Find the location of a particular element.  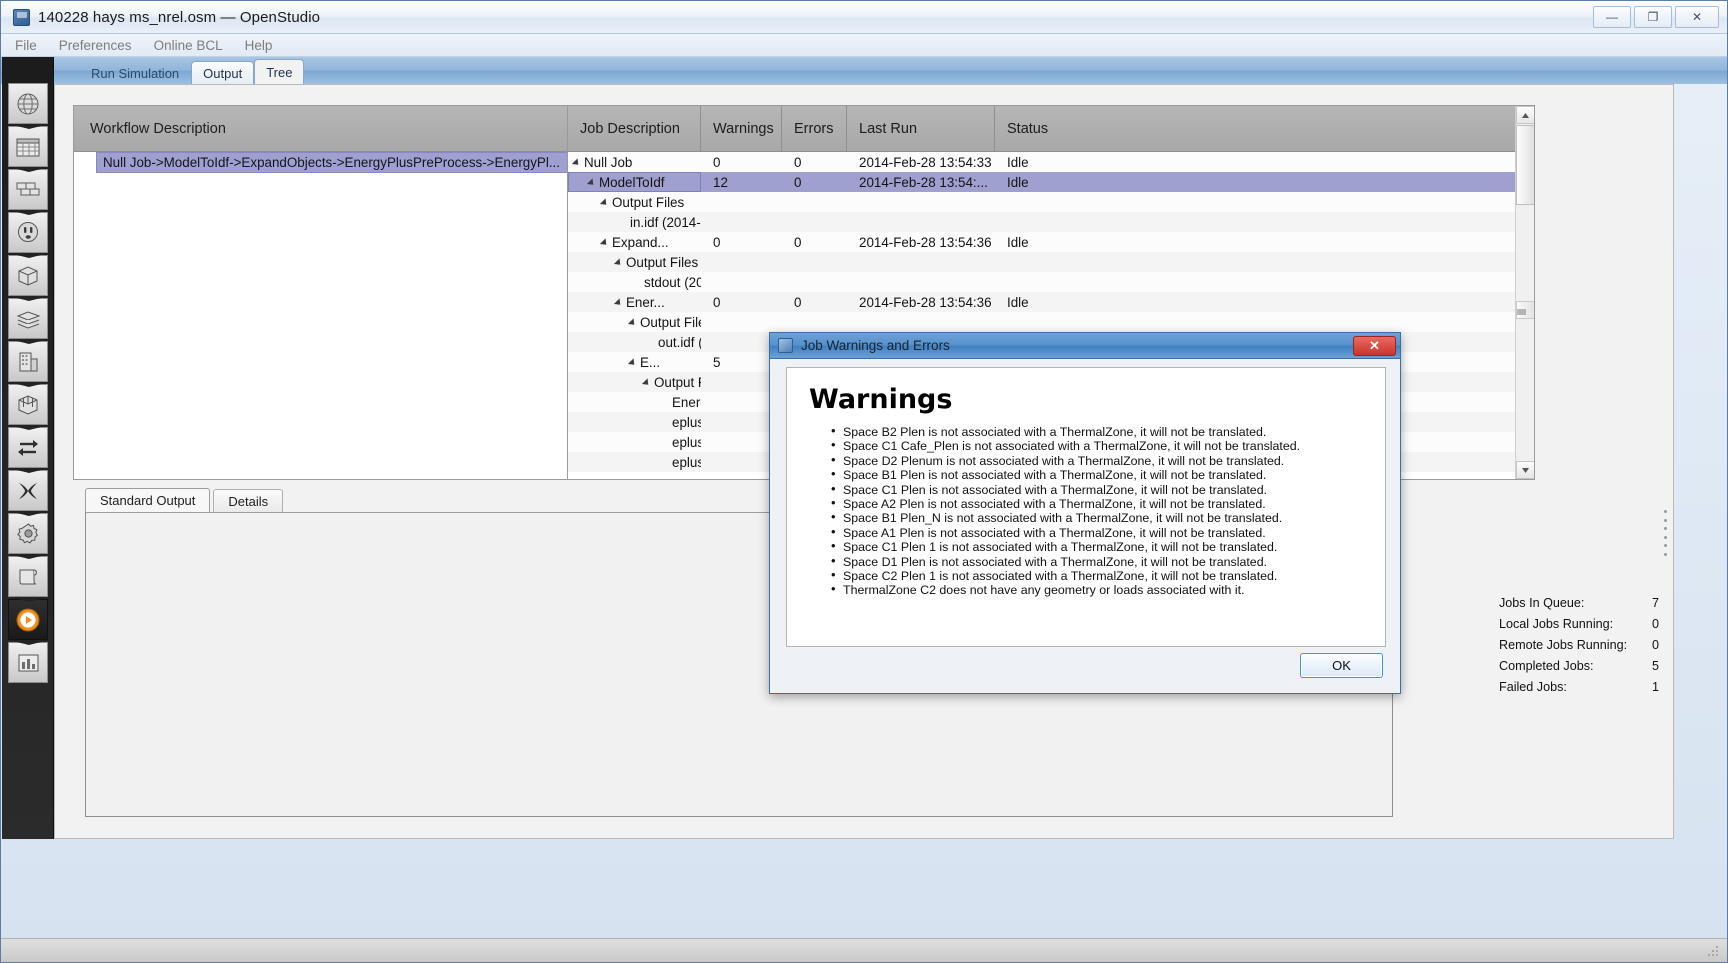

sidebar-item-site is located at coordinates (28, 103).